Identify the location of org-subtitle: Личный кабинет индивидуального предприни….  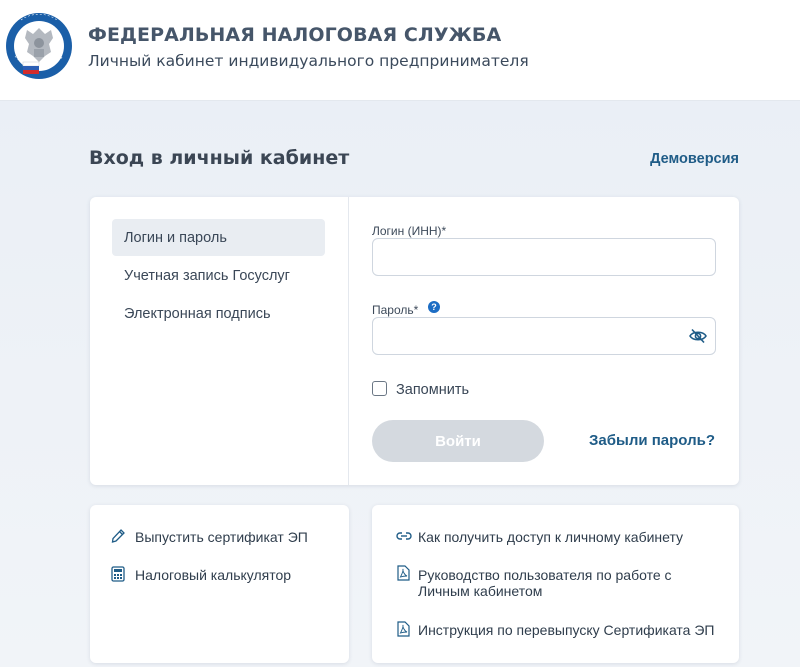
(308, 61).